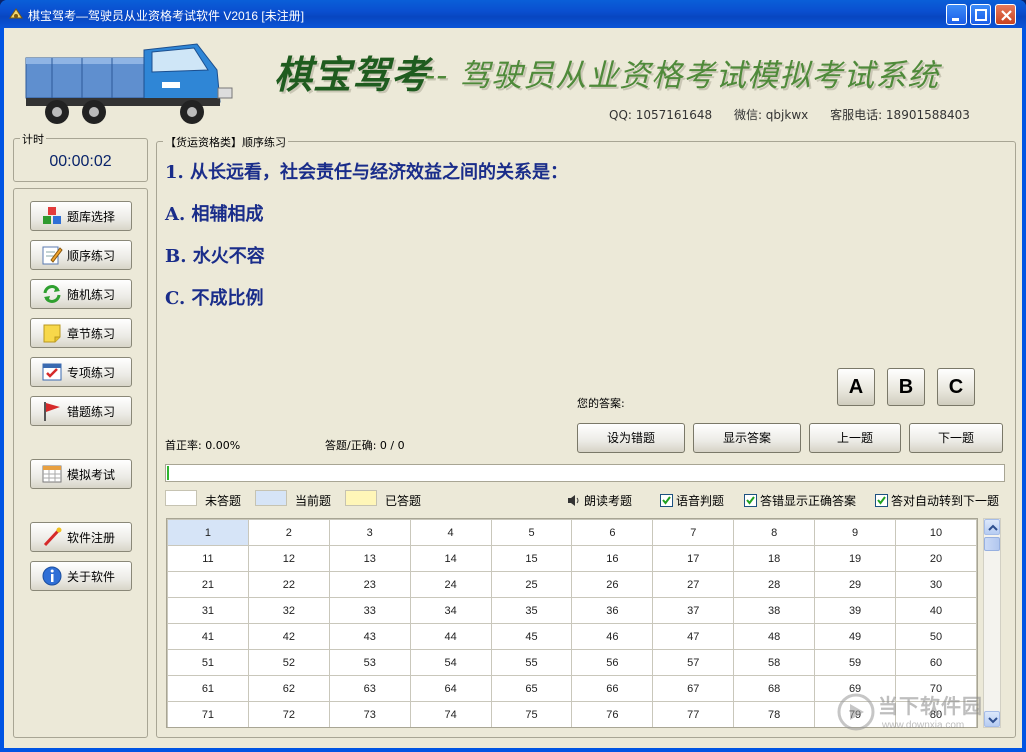  What do you see at coordinates (936, 662) in the screenshot?
I see `question-cell: 60` at bounding box center [936, 662].